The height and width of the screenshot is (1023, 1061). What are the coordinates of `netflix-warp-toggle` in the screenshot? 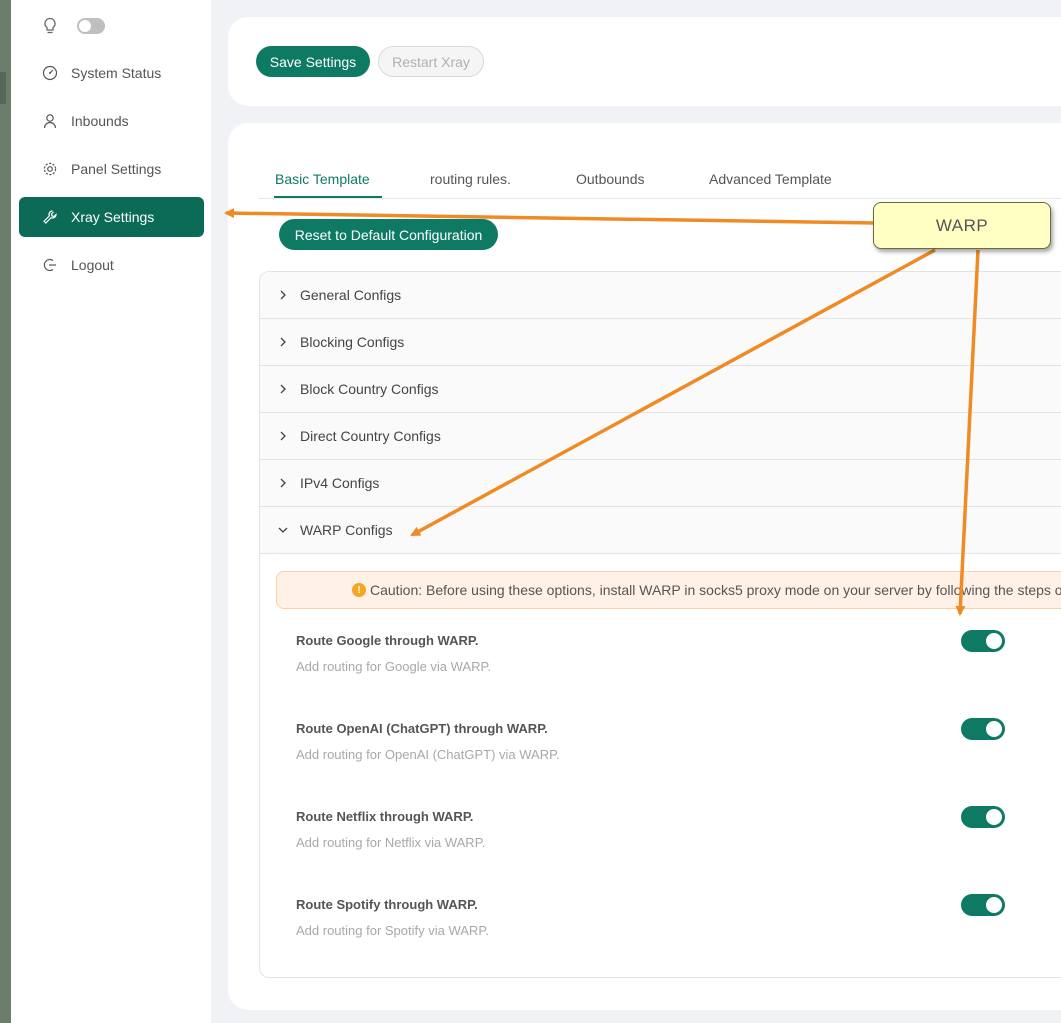 It's located at (983, 817).